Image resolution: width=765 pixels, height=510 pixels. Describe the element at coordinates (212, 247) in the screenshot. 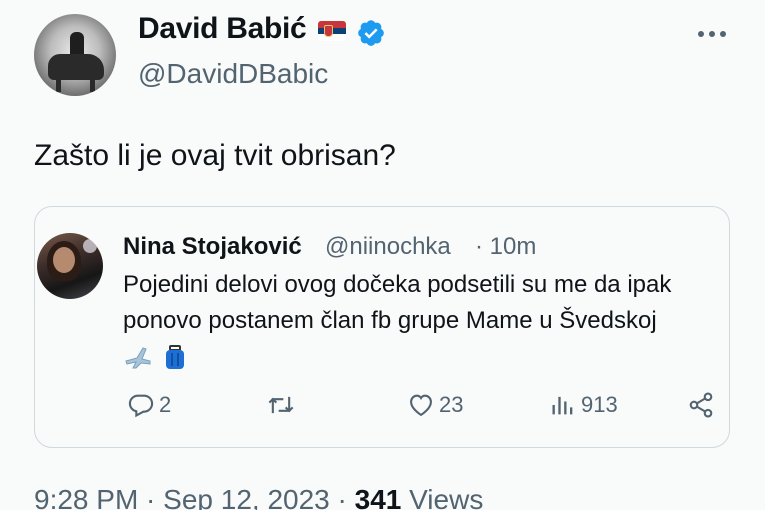

I see `quoted-author-name: Nina Stojaković` at that location.